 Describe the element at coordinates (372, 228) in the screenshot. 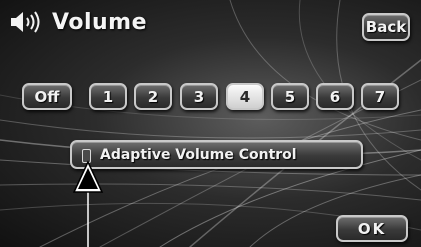

I see `ok-button: OK` at that location.